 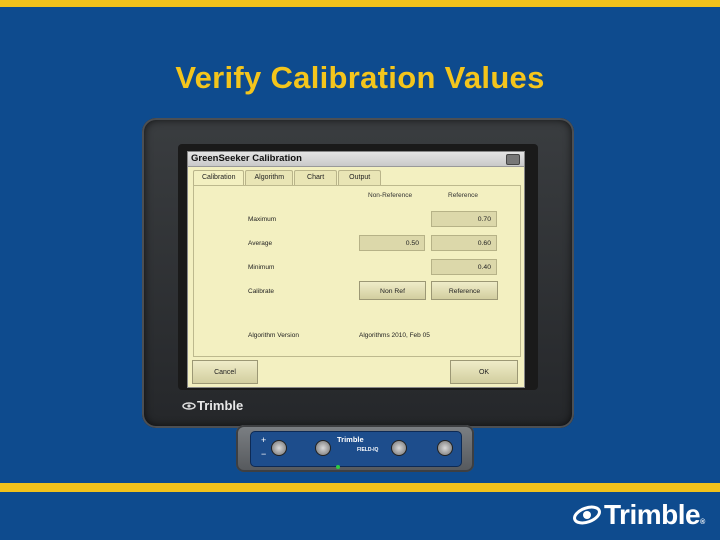 I want to click on window-title: GreenSeeker Calibration, so click(x=246, y=158).